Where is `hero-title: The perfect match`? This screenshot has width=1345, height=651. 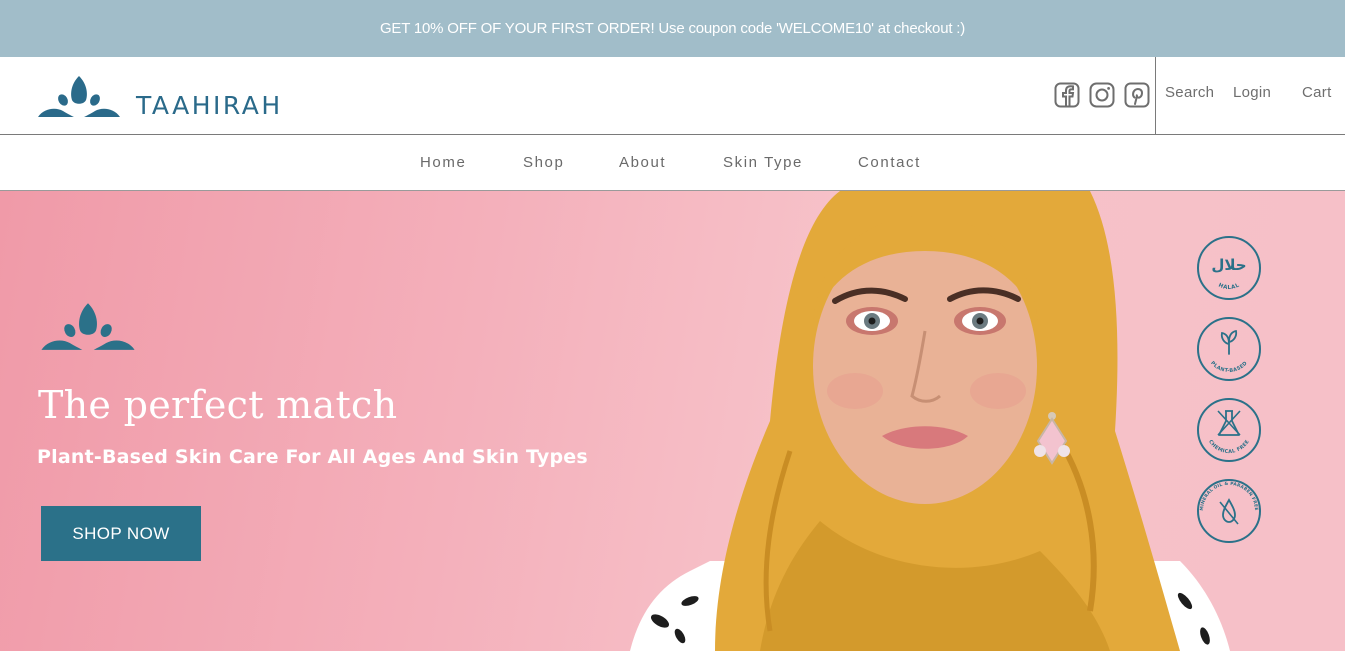
hero-title: The perfect match is located at coordinates (218, 405).